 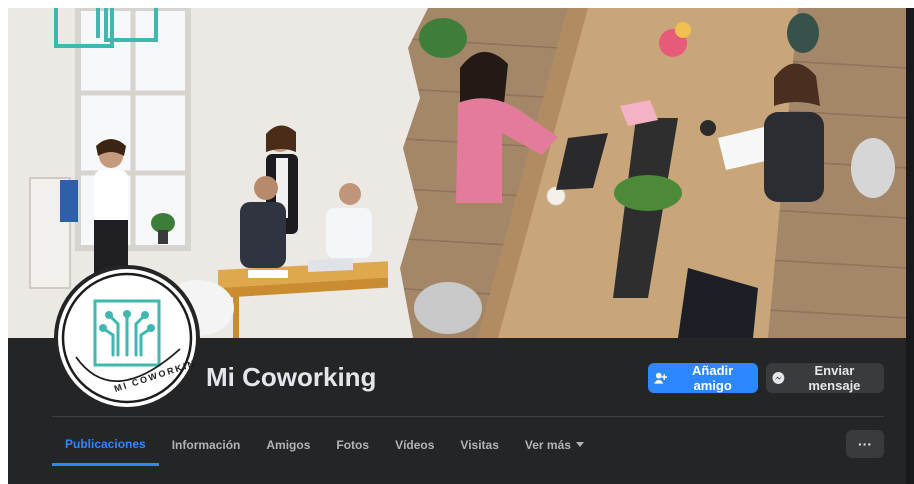 I want to click on avatar: MI COWORKING, so click(x=130, y=338).